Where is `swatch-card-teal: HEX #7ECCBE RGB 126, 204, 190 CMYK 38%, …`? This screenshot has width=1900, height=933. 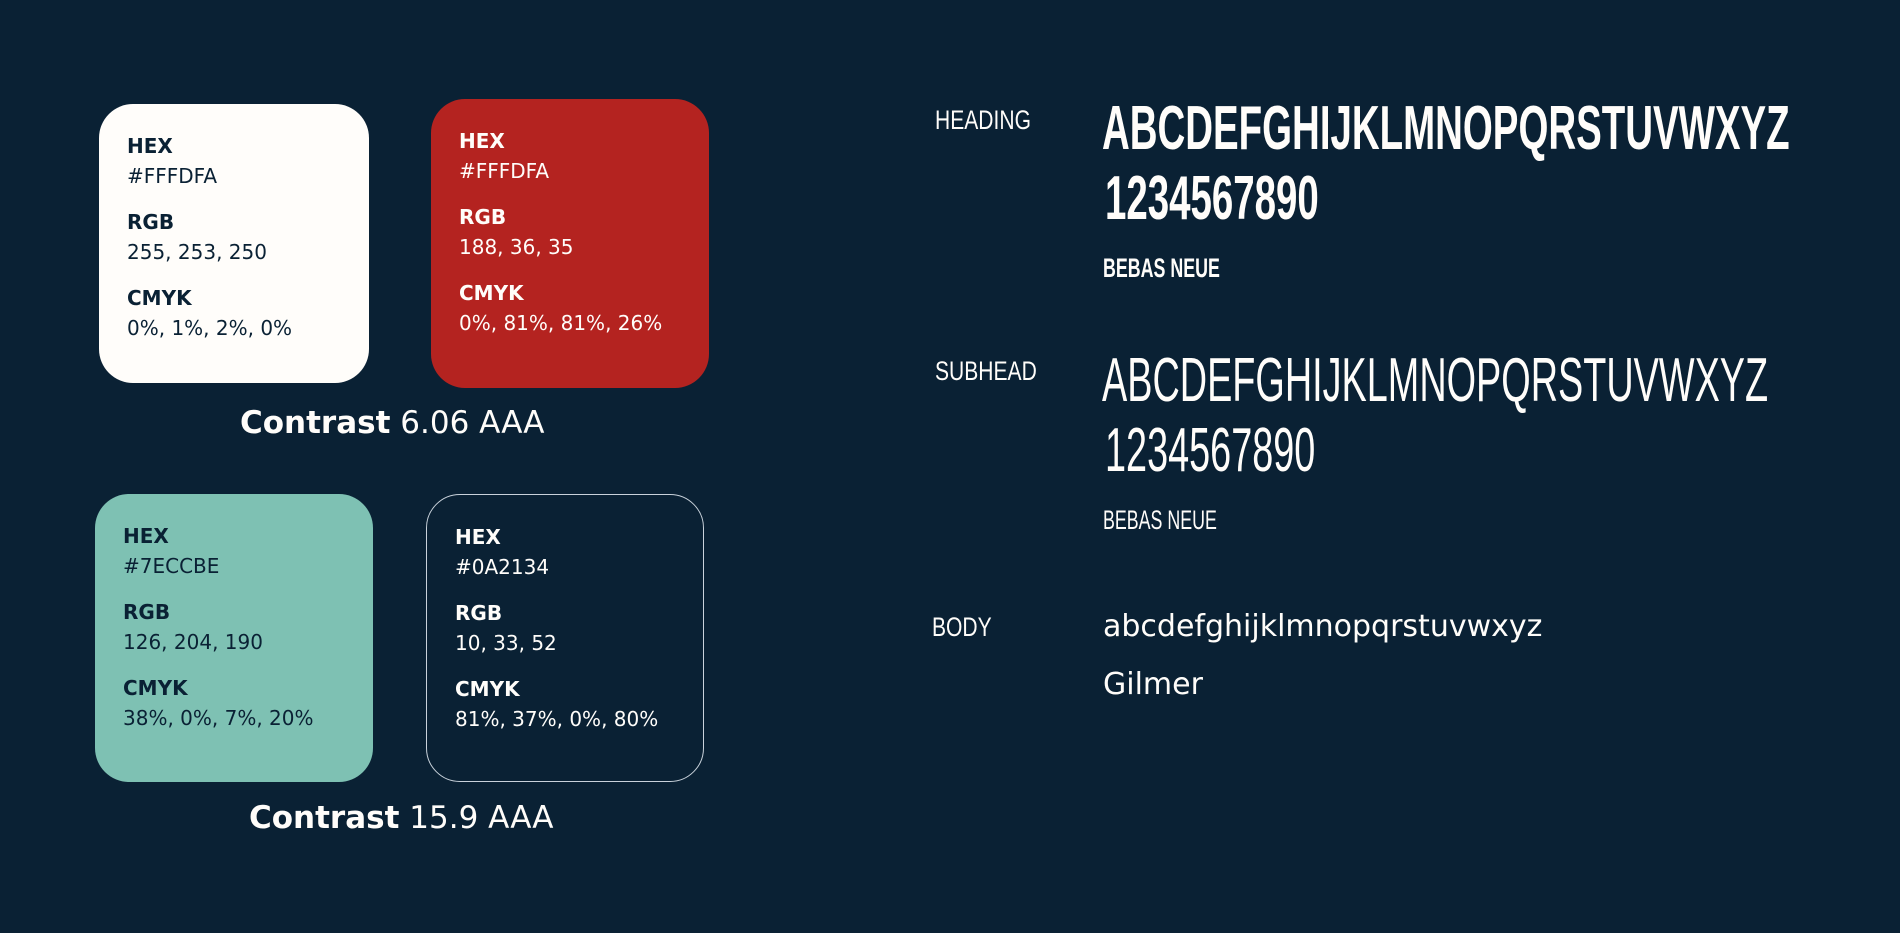 swatch-card-teal: HEX #7ECCBE RGB 126, 204, 190 CMYK 38%, … is located at coordinates (234, 638).